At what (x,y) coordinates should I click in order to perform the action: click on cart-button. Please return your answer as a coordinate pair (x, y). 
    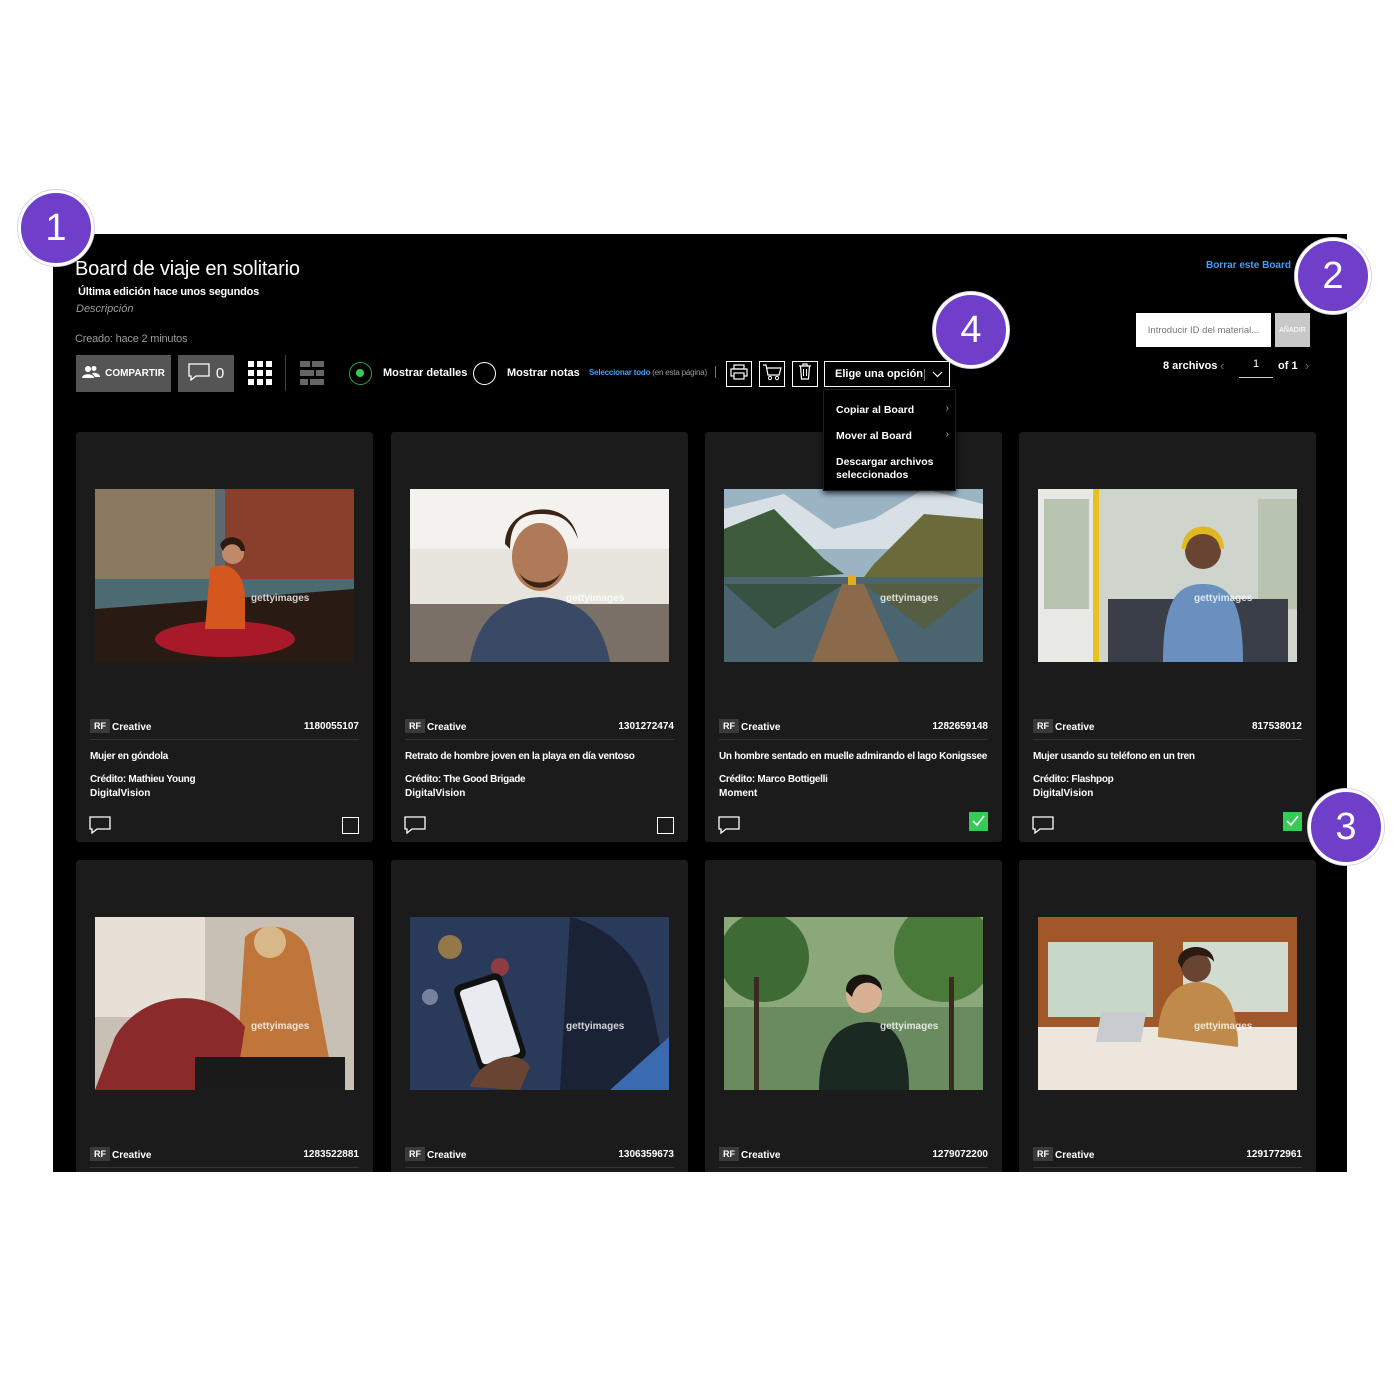
    Looking at the image, I should click on (772, 374).